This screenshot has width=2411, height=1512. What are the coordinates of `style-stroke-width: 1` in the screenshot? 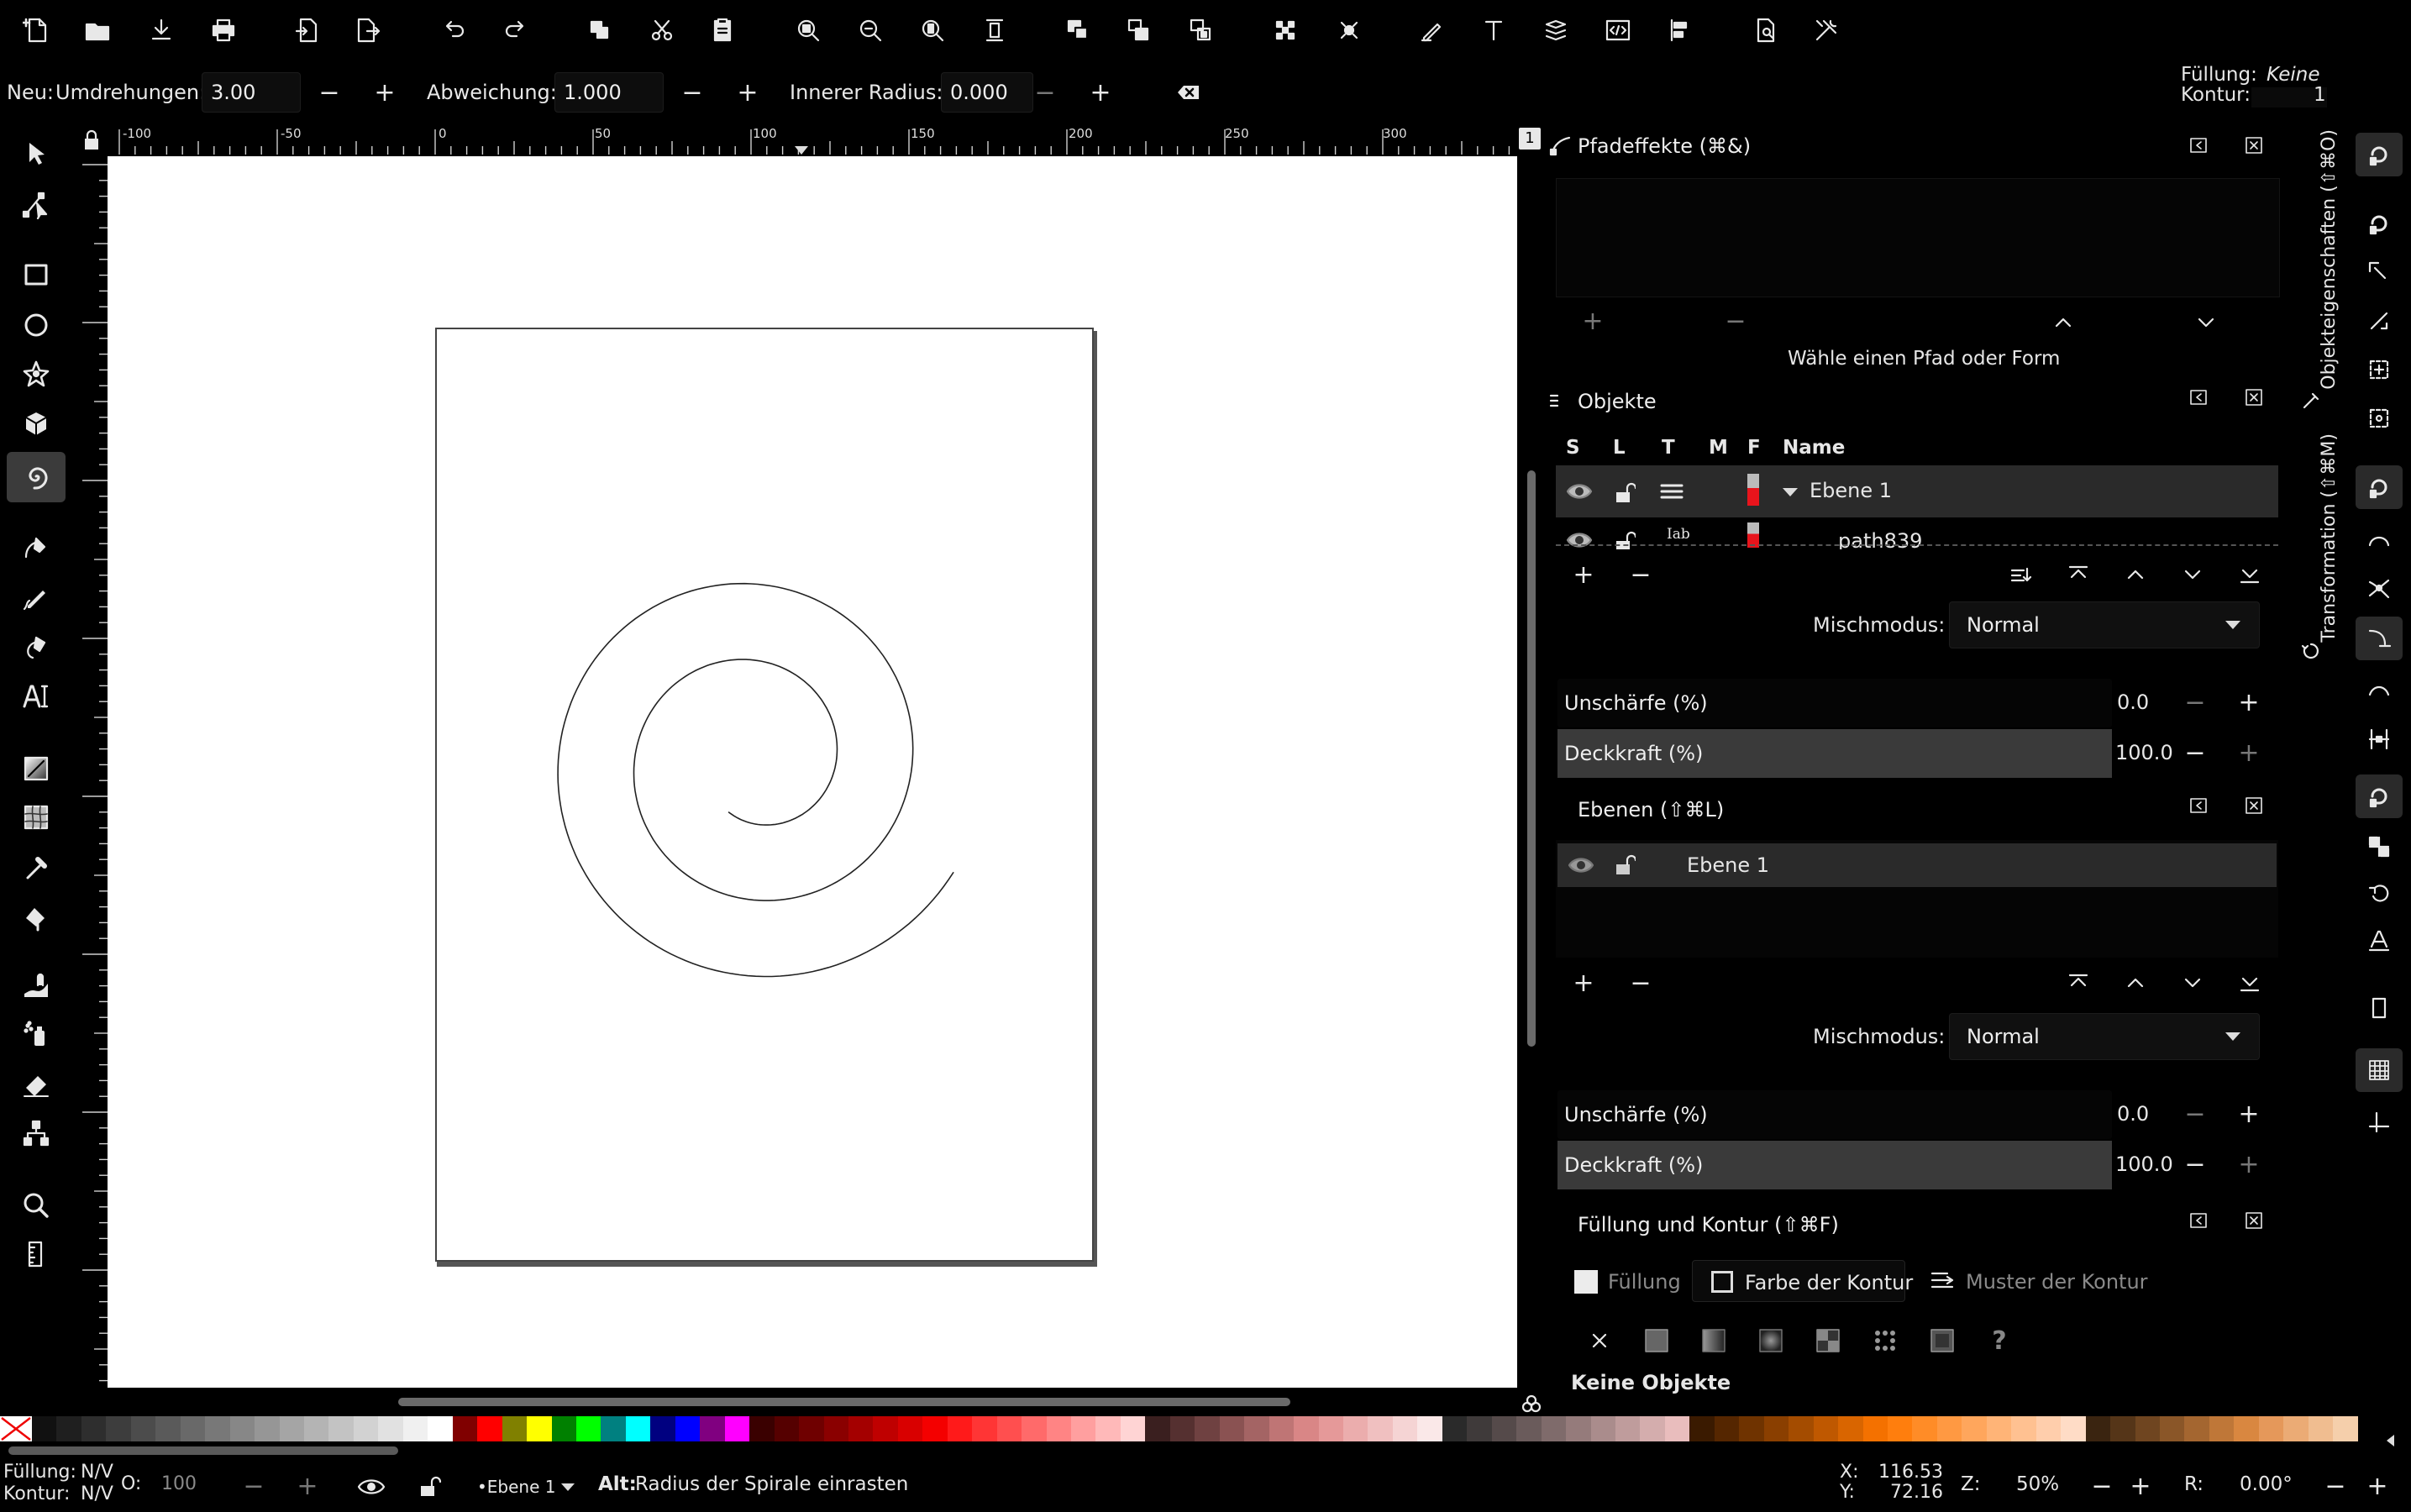 It's located at (2320, 95).